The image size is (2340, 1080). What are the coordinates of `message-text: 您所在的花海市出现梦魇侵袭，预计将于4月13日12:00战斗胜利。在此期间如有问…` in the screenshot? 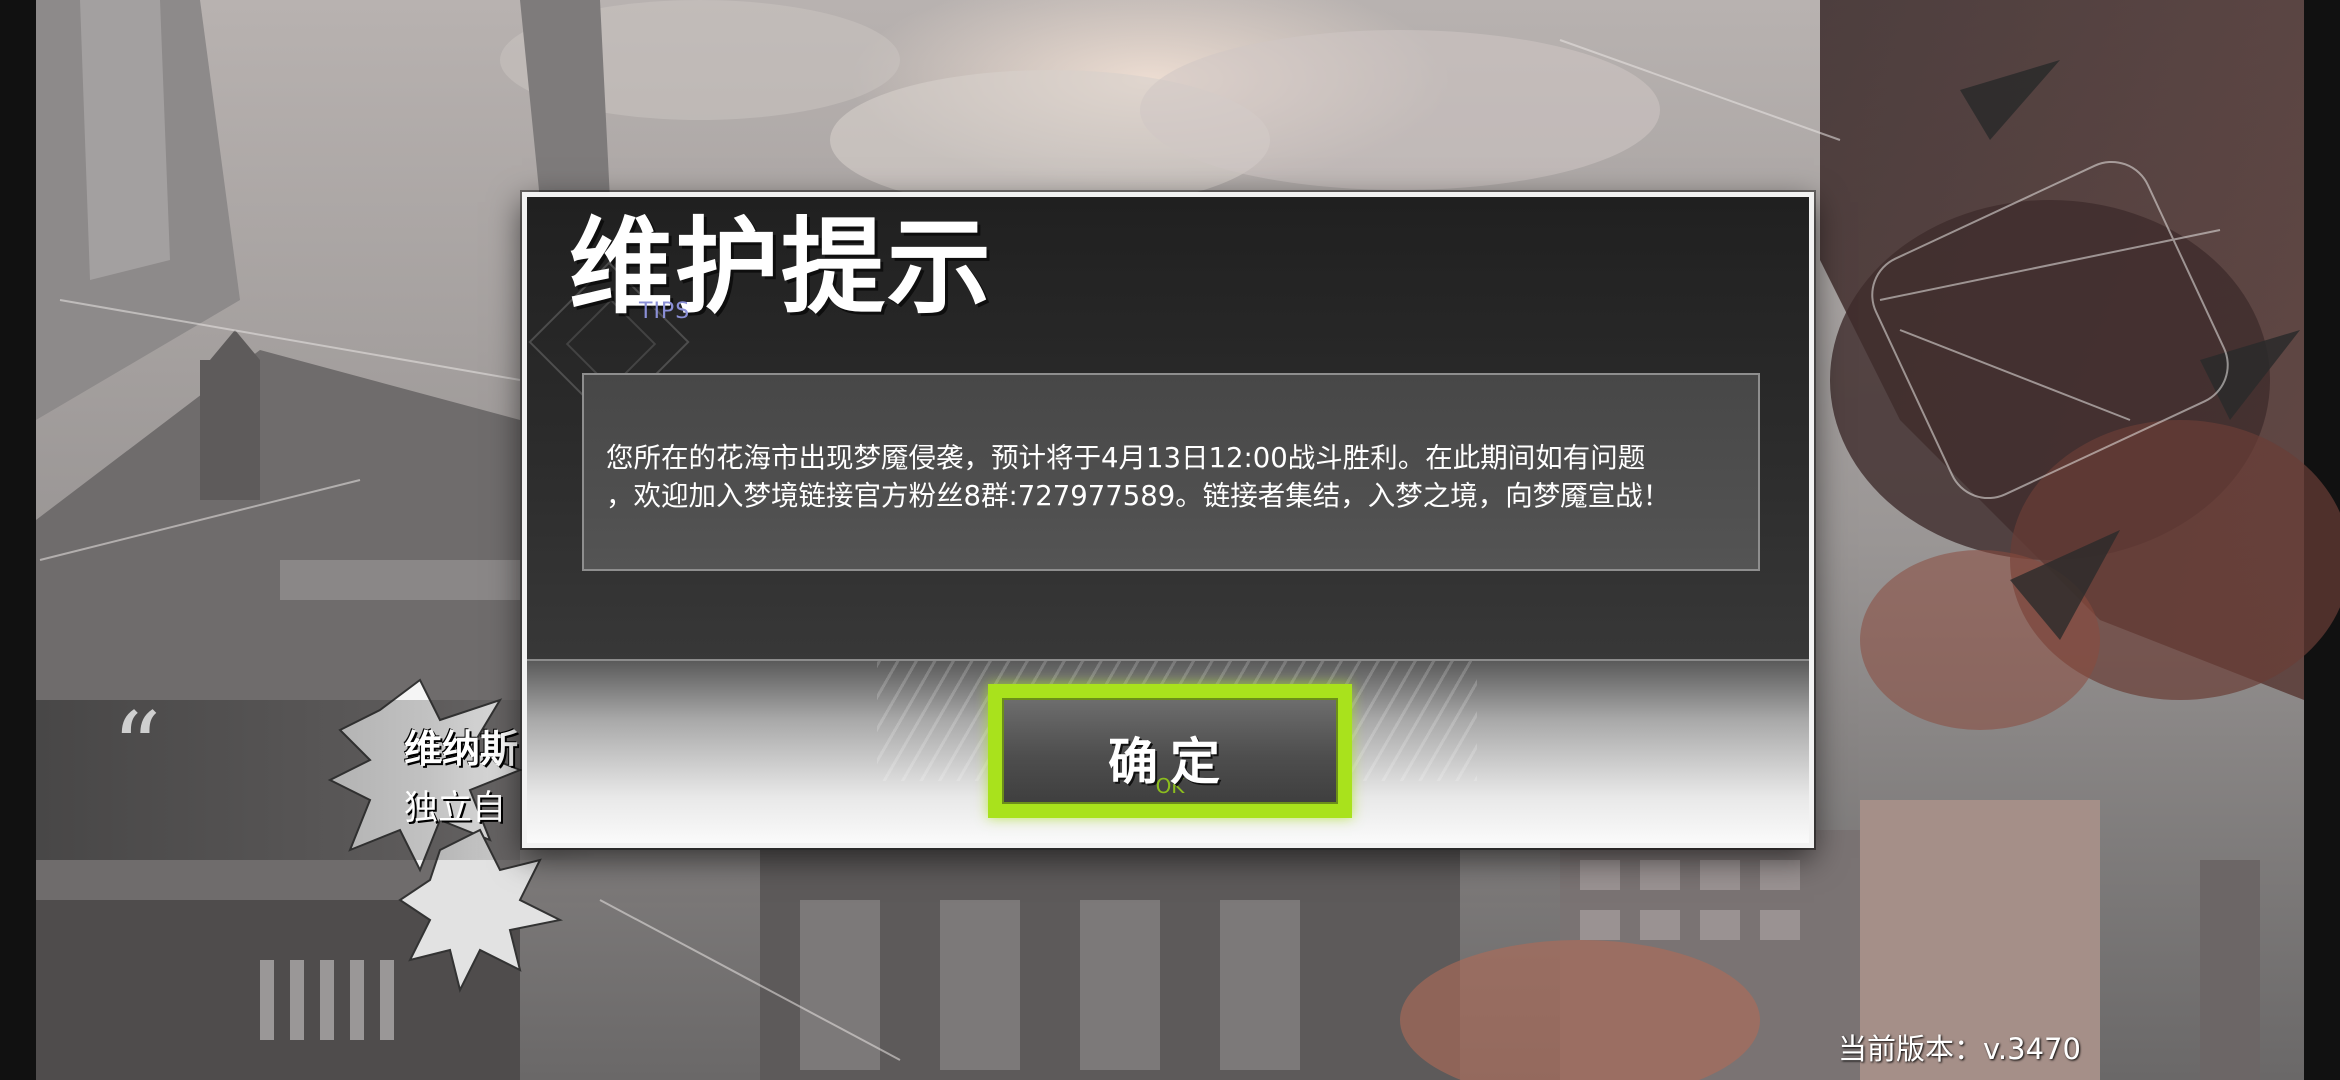 It's located at (1138, 477).